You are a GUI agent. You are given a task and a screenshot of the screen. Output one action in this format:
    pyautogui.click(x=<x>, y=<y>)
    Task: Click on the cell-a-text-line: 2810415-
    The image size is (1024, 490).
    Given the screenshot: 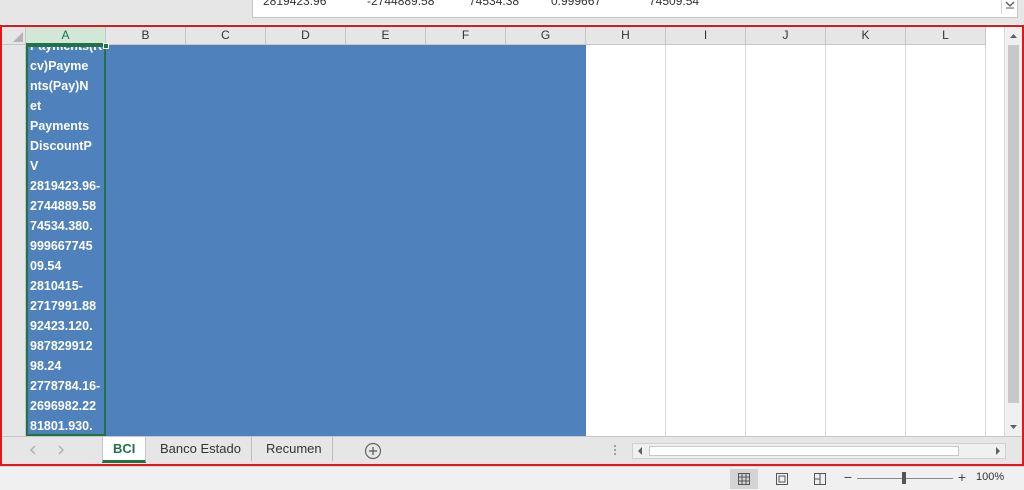 What is the action you would take?
    pyautogui.click(x=56, y=286)
    